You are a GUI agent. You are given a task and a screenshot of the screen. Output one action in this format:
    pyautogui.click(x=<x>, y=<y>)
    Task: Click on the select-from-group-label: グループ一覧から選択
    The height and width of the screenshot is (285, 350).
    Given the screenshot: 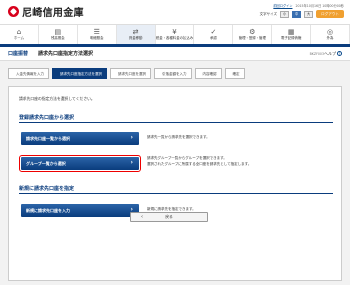 What is the action you would take?
    pyautogui.click(x=46, y=163)
    